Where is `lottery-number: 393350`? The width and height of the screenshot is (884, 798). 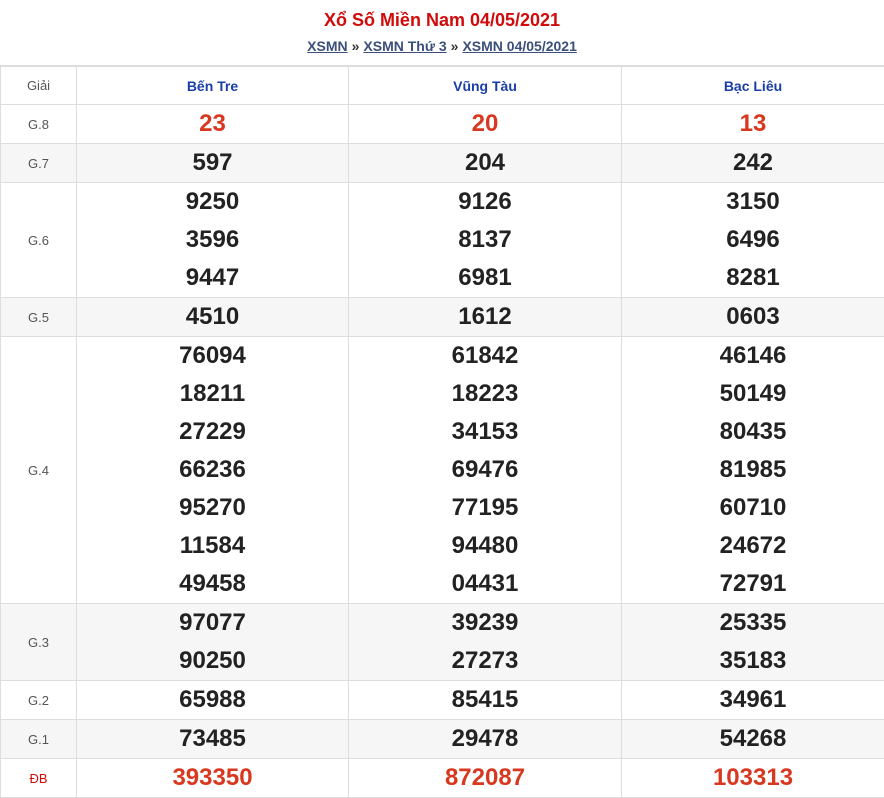 lottery-number: 393350 is located at coordinates (212, 778).